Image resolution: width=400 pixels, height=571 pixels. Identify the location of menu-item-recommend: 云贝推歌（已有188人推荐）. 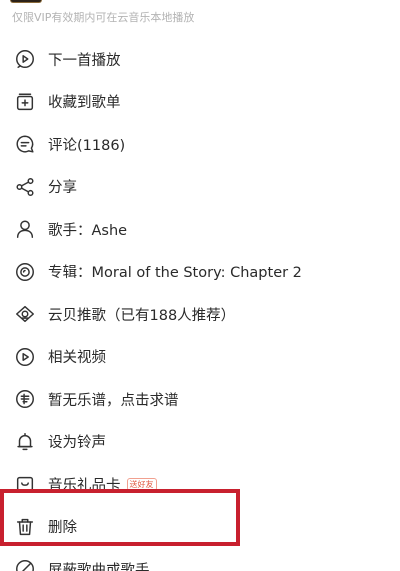
(200, 314).